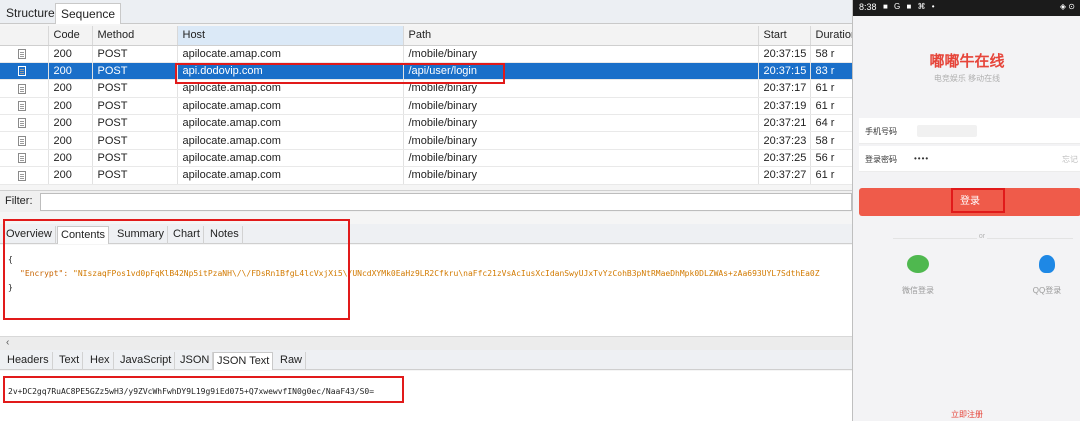 This screenshot has width=1080, height=421. Describe the element at coordinates (784, 140) in the screenshot. I see `cell-start: 20:37:23` at that location.